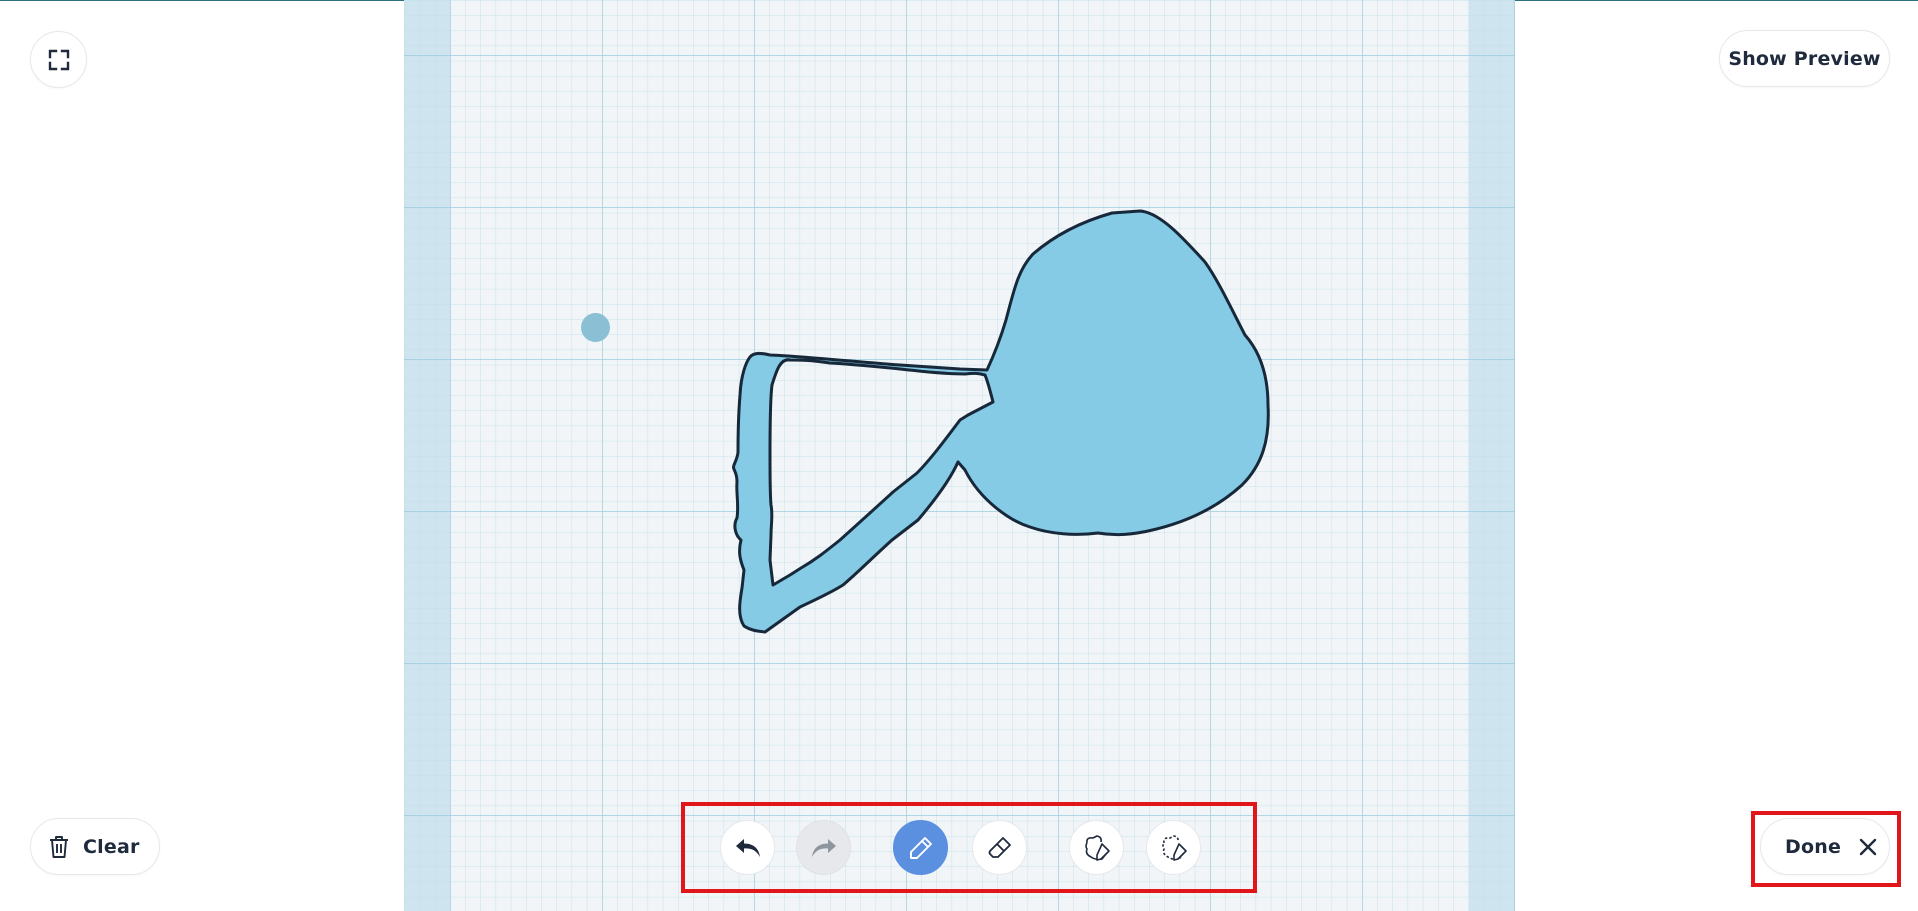  I want to click on clear-label: Clear, so click(111, 846).